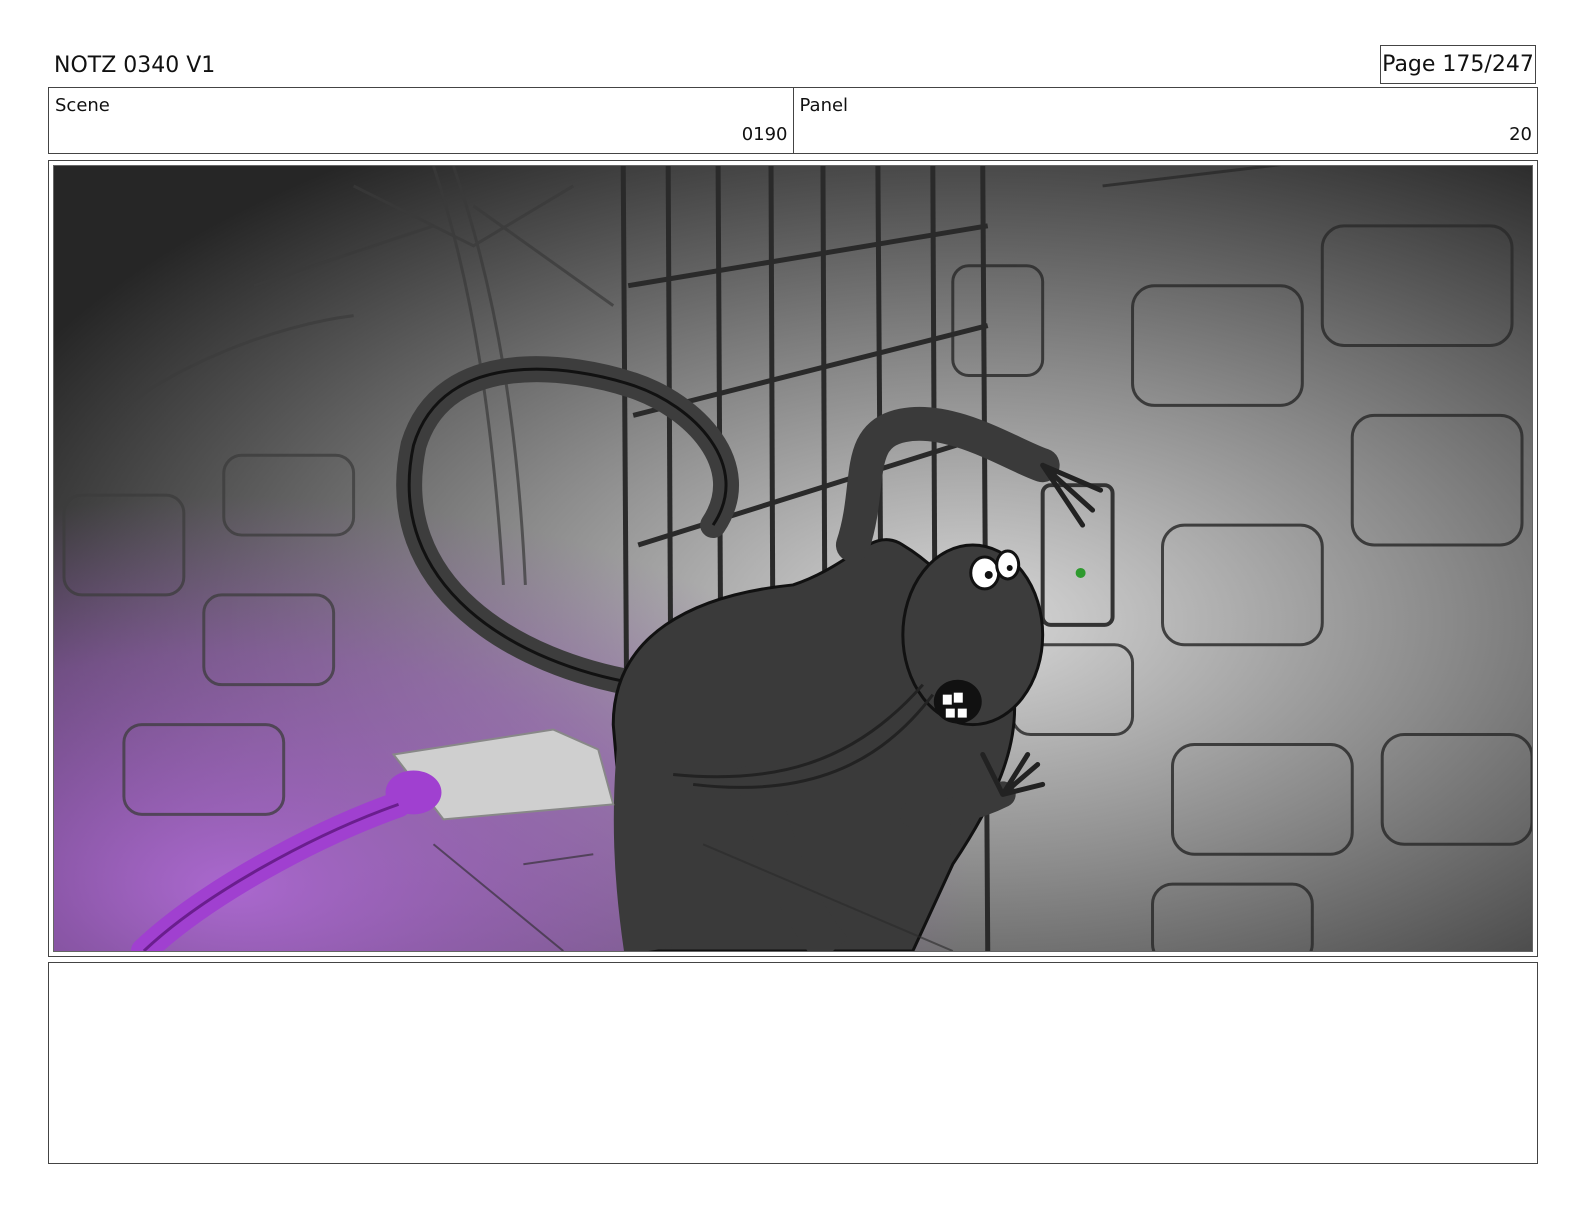 Image resolution: width=1584 pixels, height=1224 pixels. What do you see at coordinates (82, 105) in the screenshot?
I see `scene-label: Scene` at bounding box center [82, 105].